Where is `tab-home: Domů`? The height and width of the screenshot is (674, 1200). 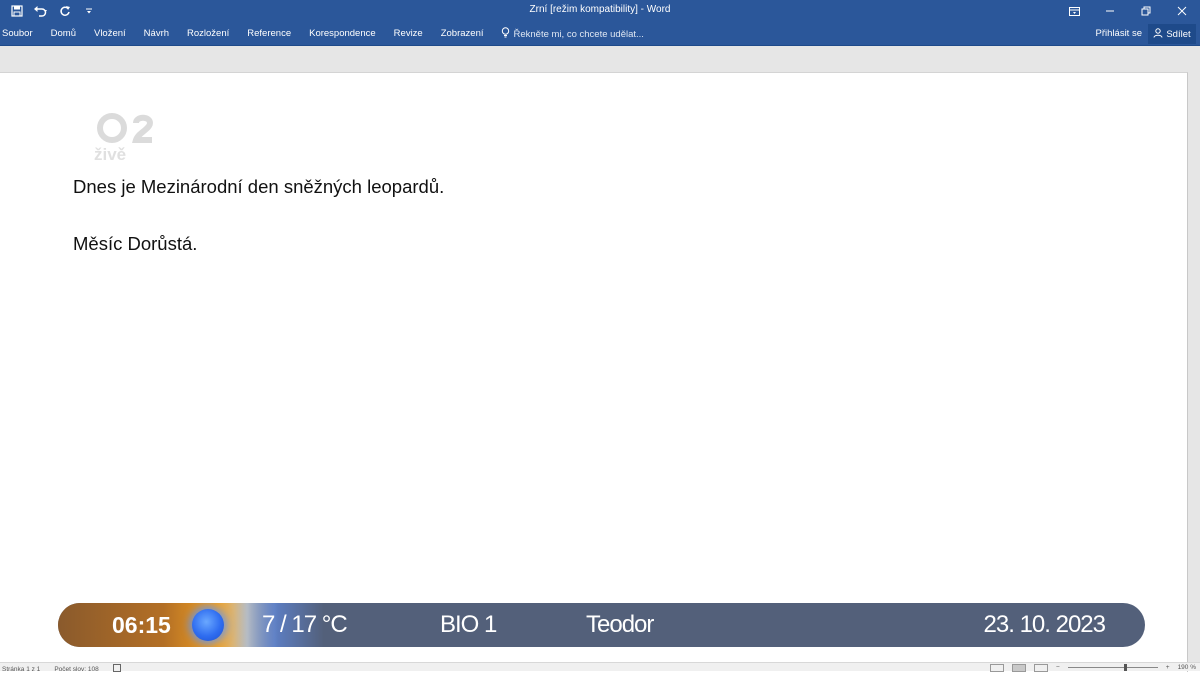 tab-home: Domů is located at coordinates (63, 34).